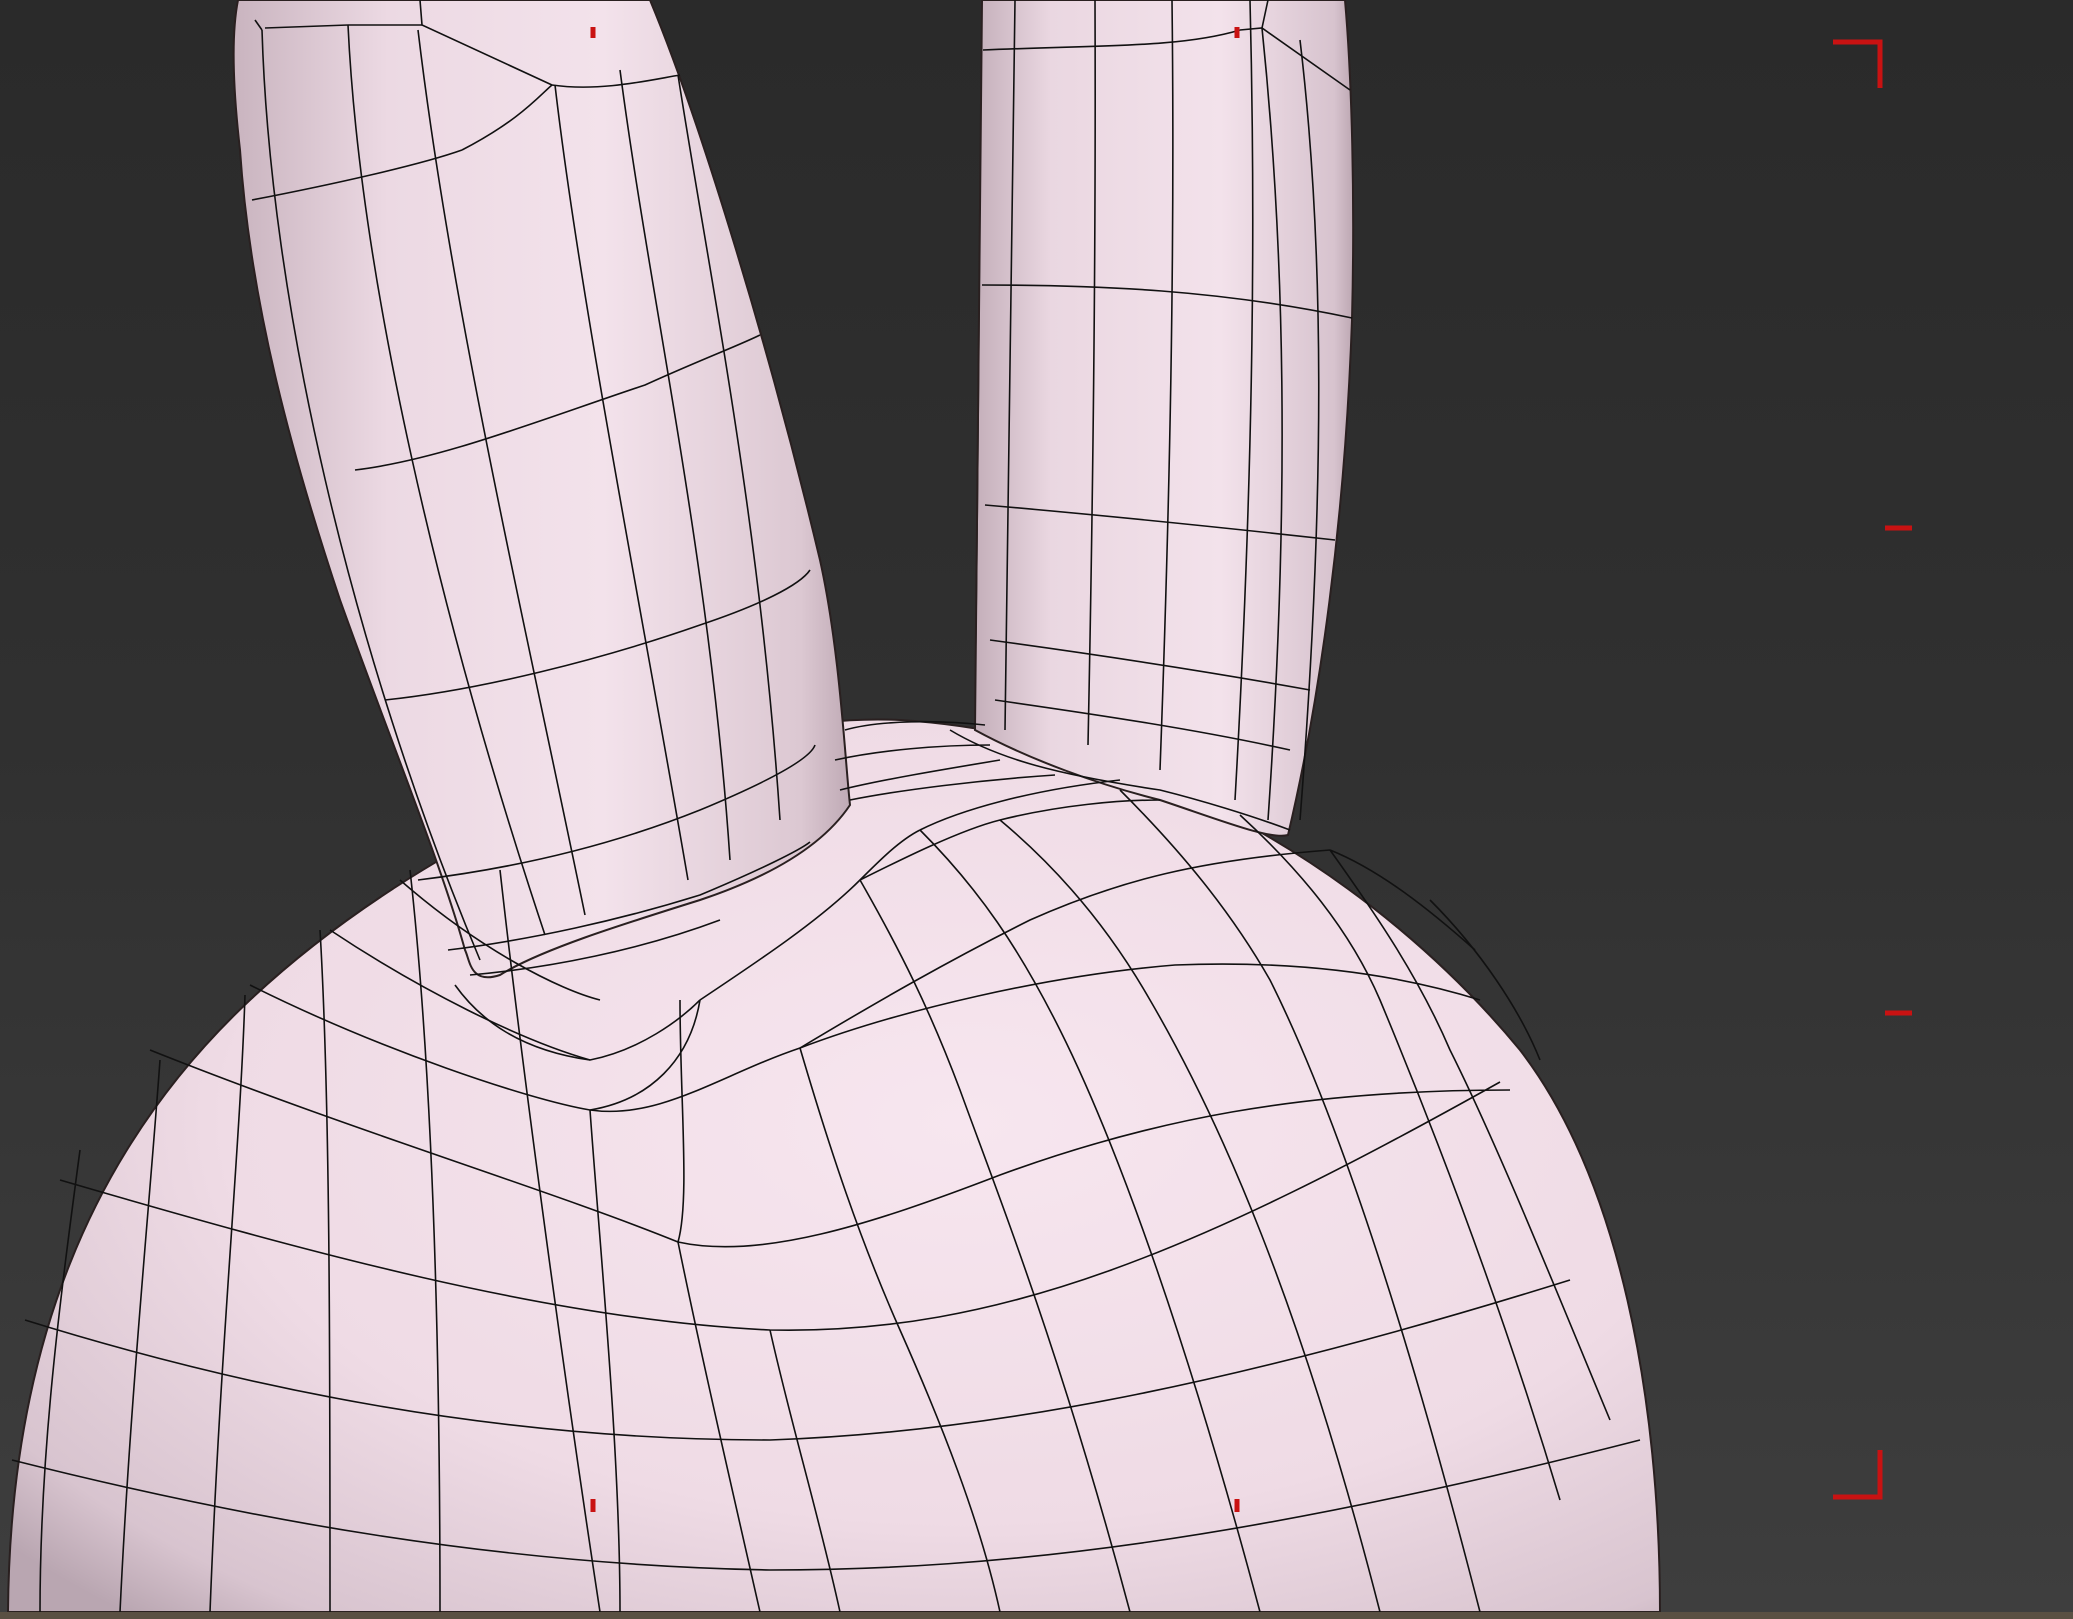 This screenshot has height=1619, width=2073. Describe the element at coordinates (1036, 1615) in the screenshot. I see `viewport-bottom-border` at that location.